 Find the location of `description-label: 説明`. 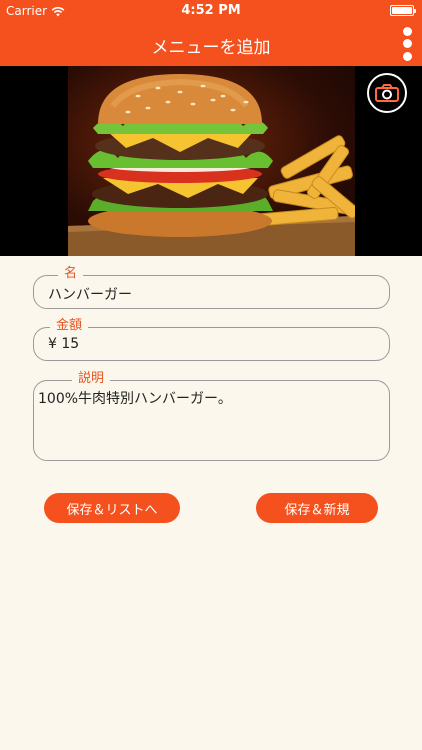

description-label: 説明 is located at coordinates (91, 379).